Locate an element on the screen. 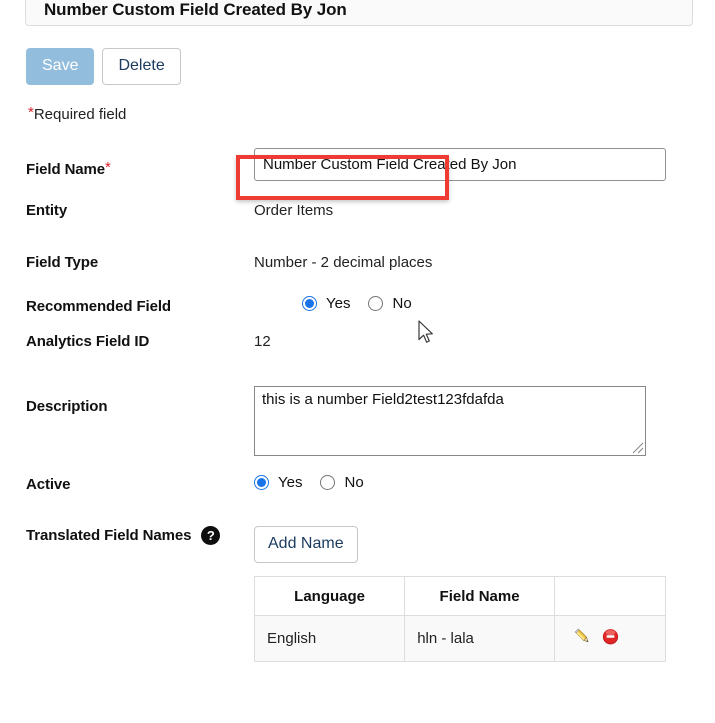 The width and height of the screenshot is (715, 723). active-yes-label: Yes is located at coordinates (290, 482).